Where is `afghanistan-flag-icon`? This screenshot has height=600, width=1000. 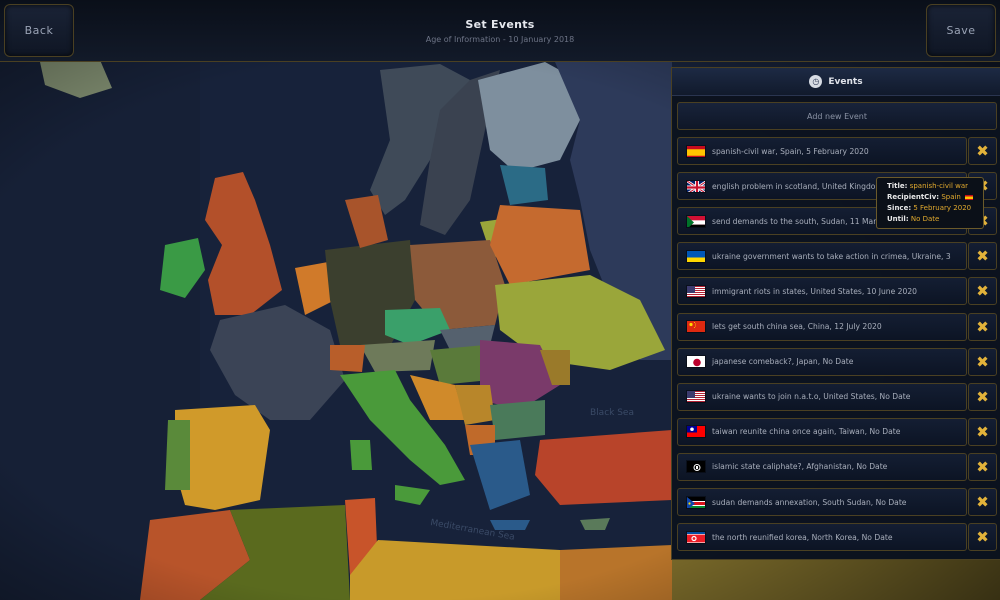 afghanistan-flag-icon is located at coordinates (696, 467).